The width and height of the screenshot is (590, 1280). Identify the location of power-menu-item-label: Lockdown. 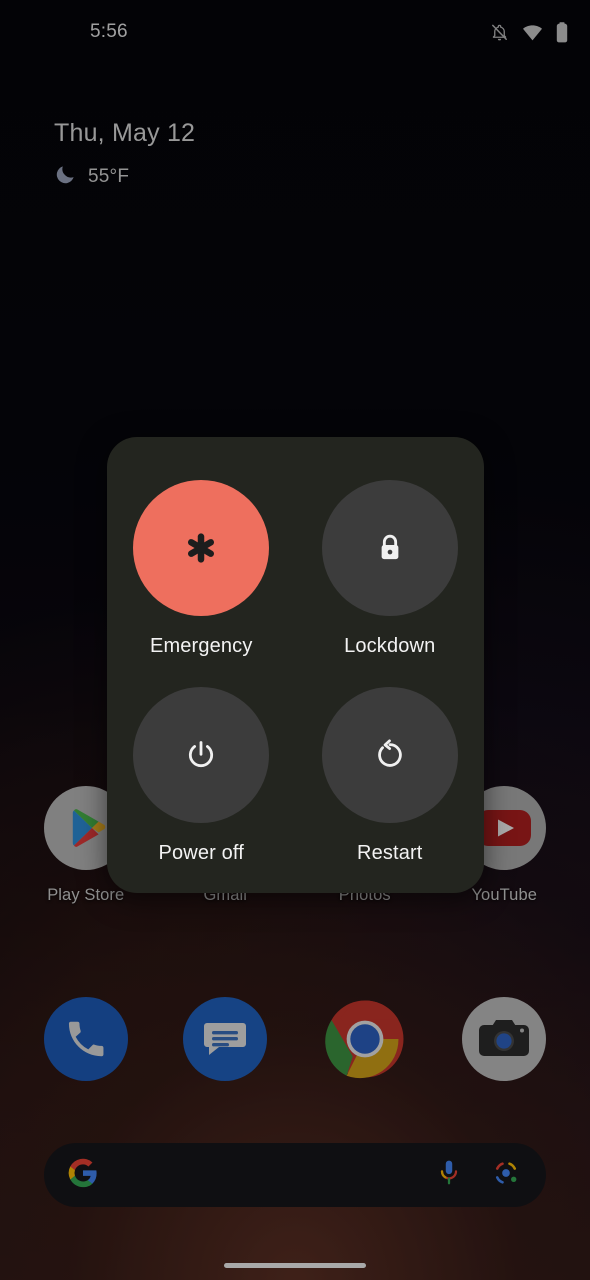
(390, 646).